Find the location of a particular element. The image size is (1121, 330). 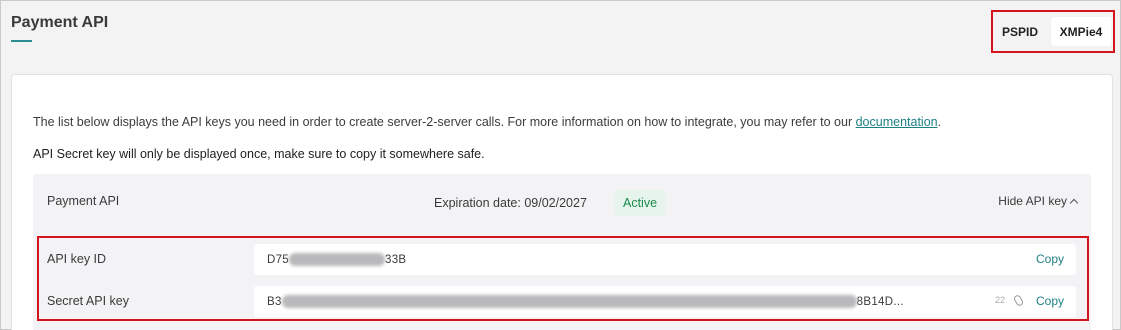

pspid-highlight-box: PSPID XMPie4 is located at coordinates (1053, 31).